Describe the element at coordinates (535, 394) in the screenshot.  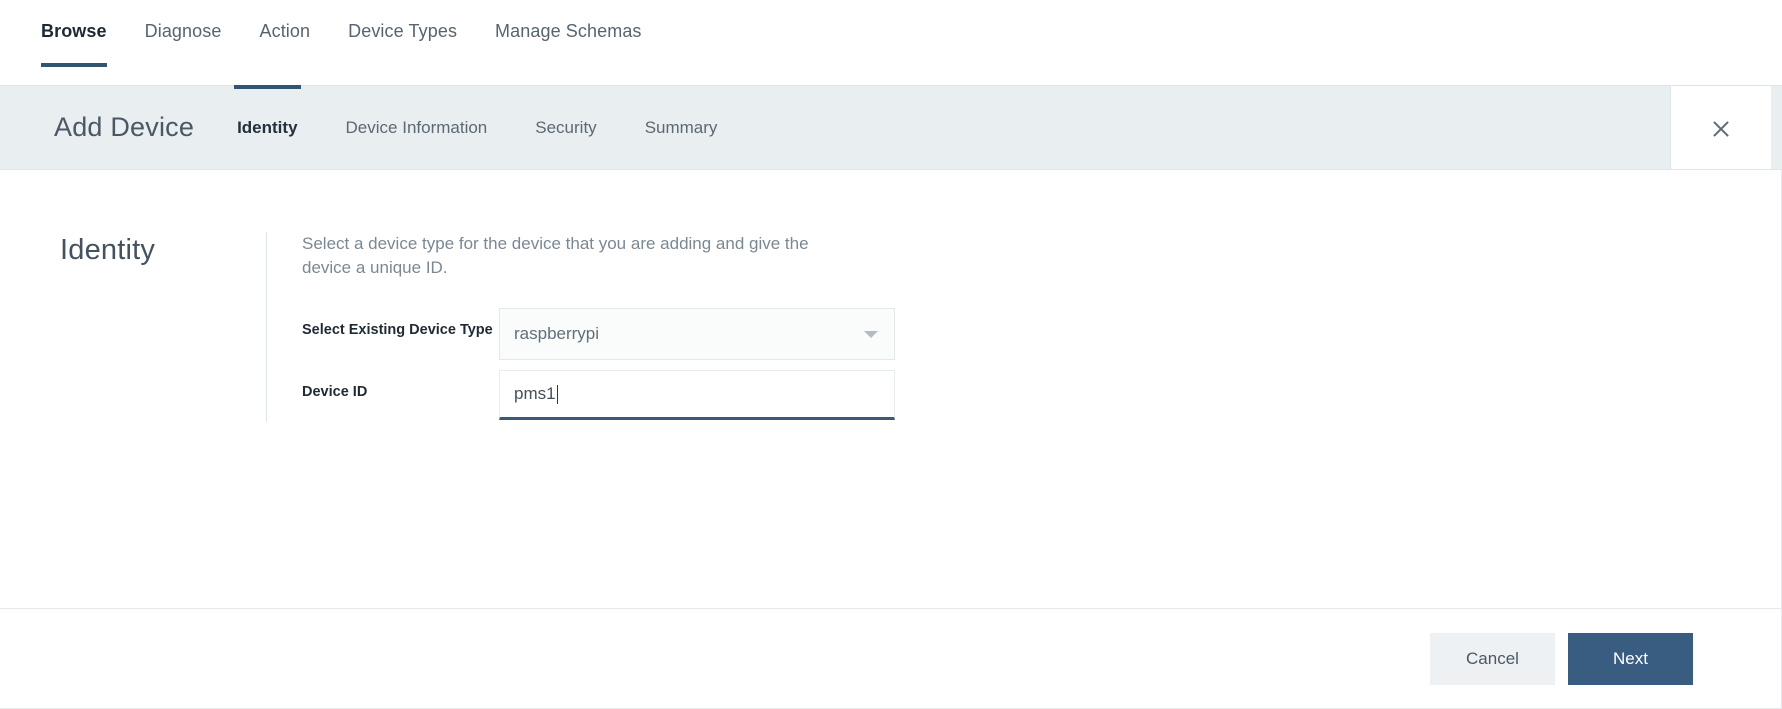
I see `device-id-value: pms1` at that location.